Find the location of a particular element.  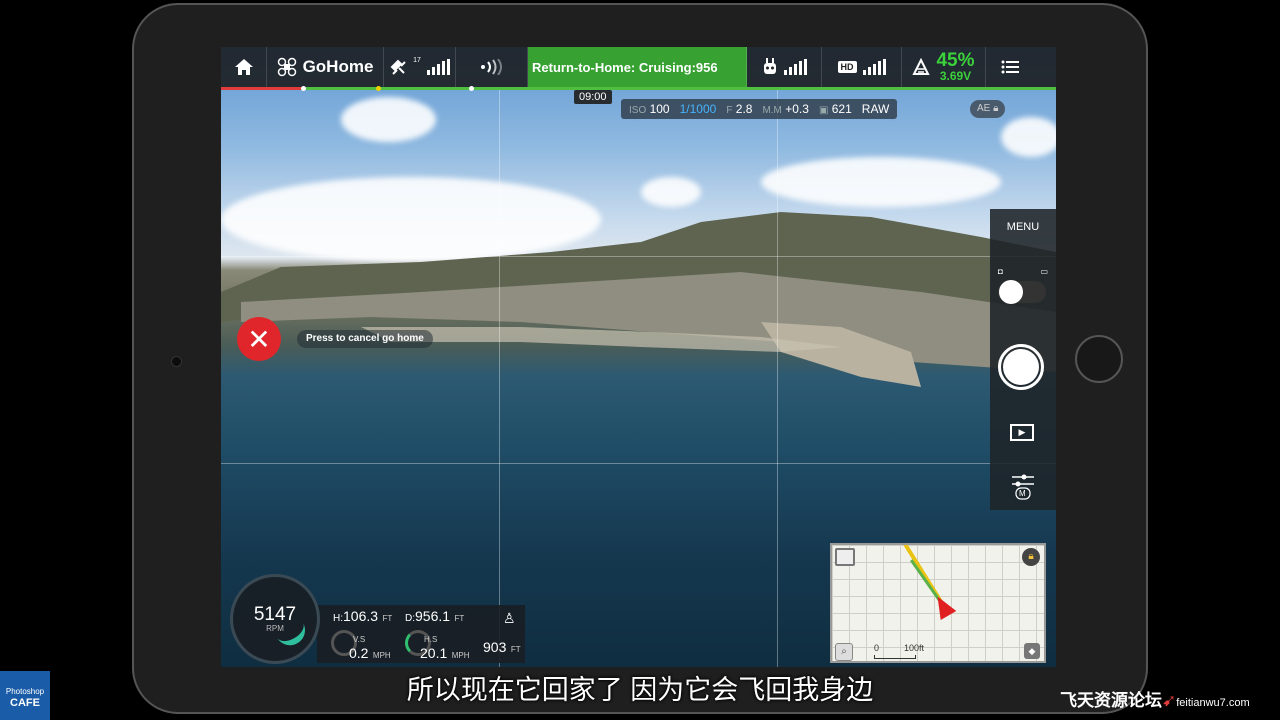

remote-controller-signal is located at coordinates (784, 67).